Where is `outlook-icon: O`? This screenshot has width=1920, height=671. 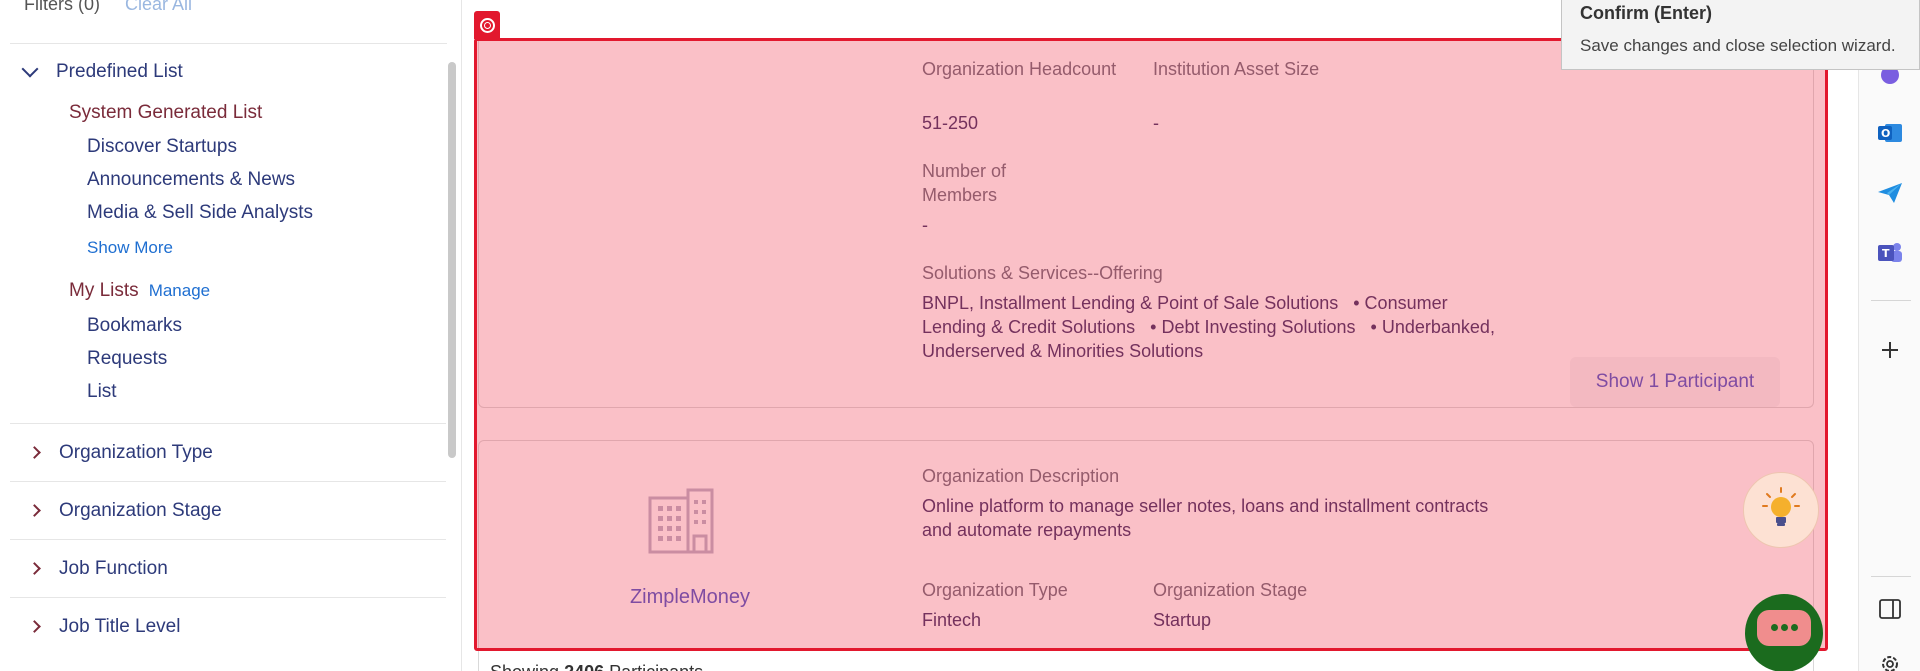 outlook-icon: O is located at coordinates (1890, 133).